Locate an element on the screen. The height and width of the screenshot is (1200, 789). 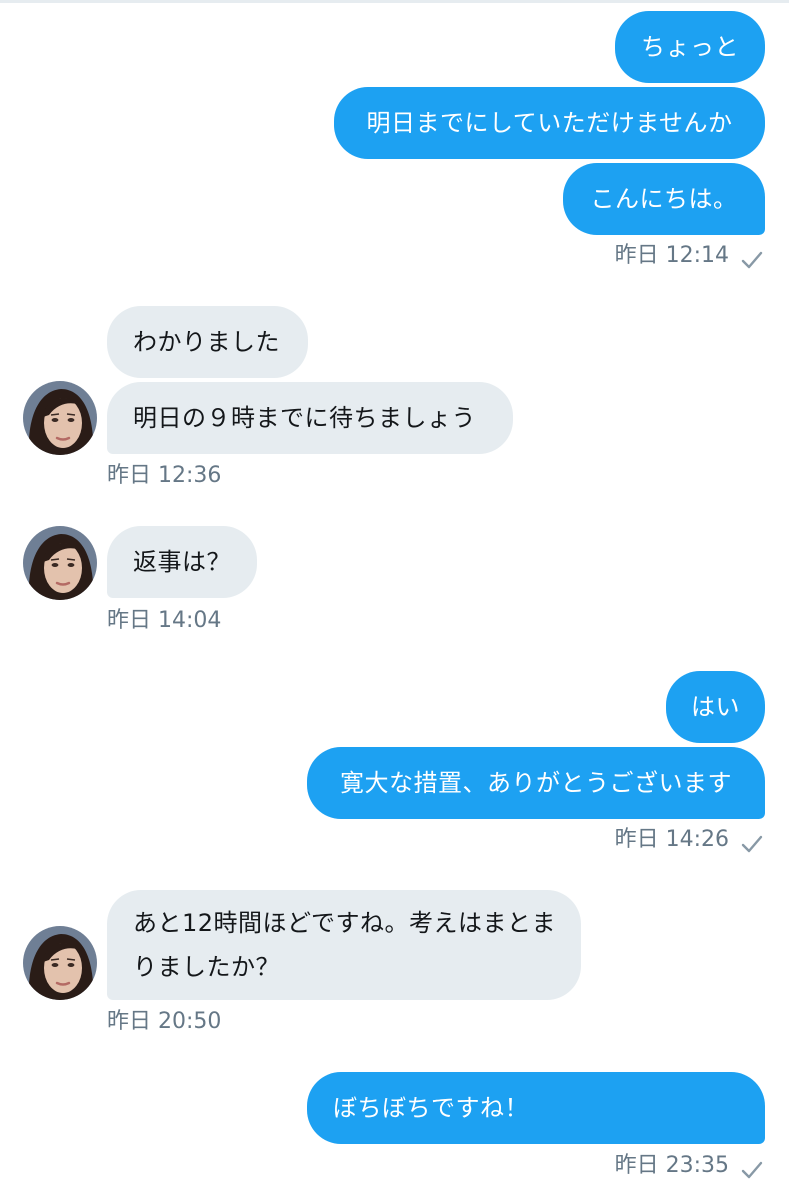
incoming-message: 返事は？ is located at coordinates (182, 562).